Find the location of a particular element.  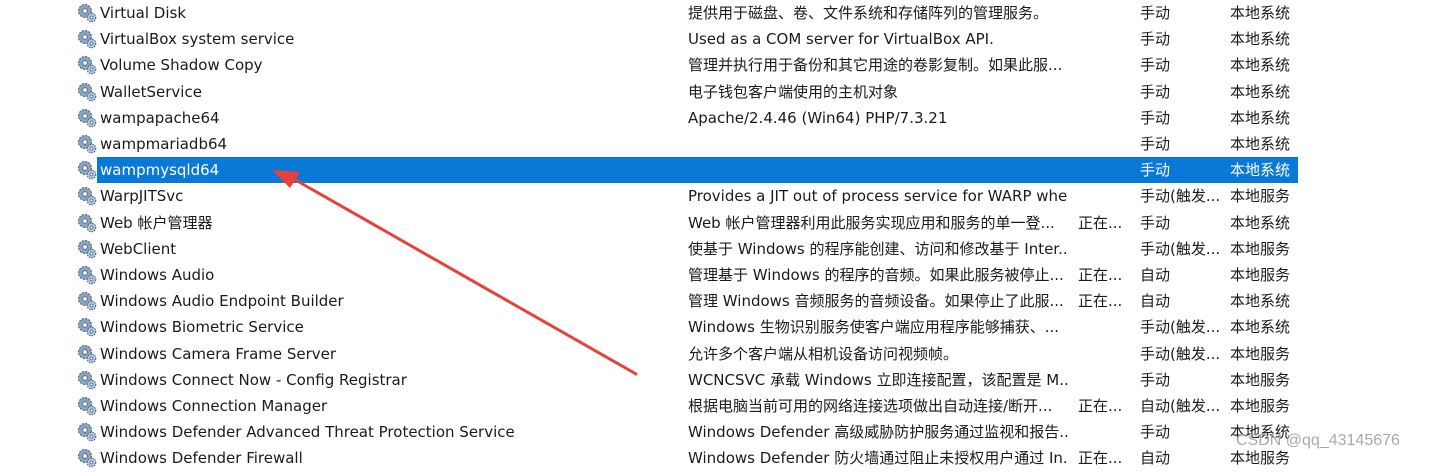

service-description is located at coordinates (878, 170).